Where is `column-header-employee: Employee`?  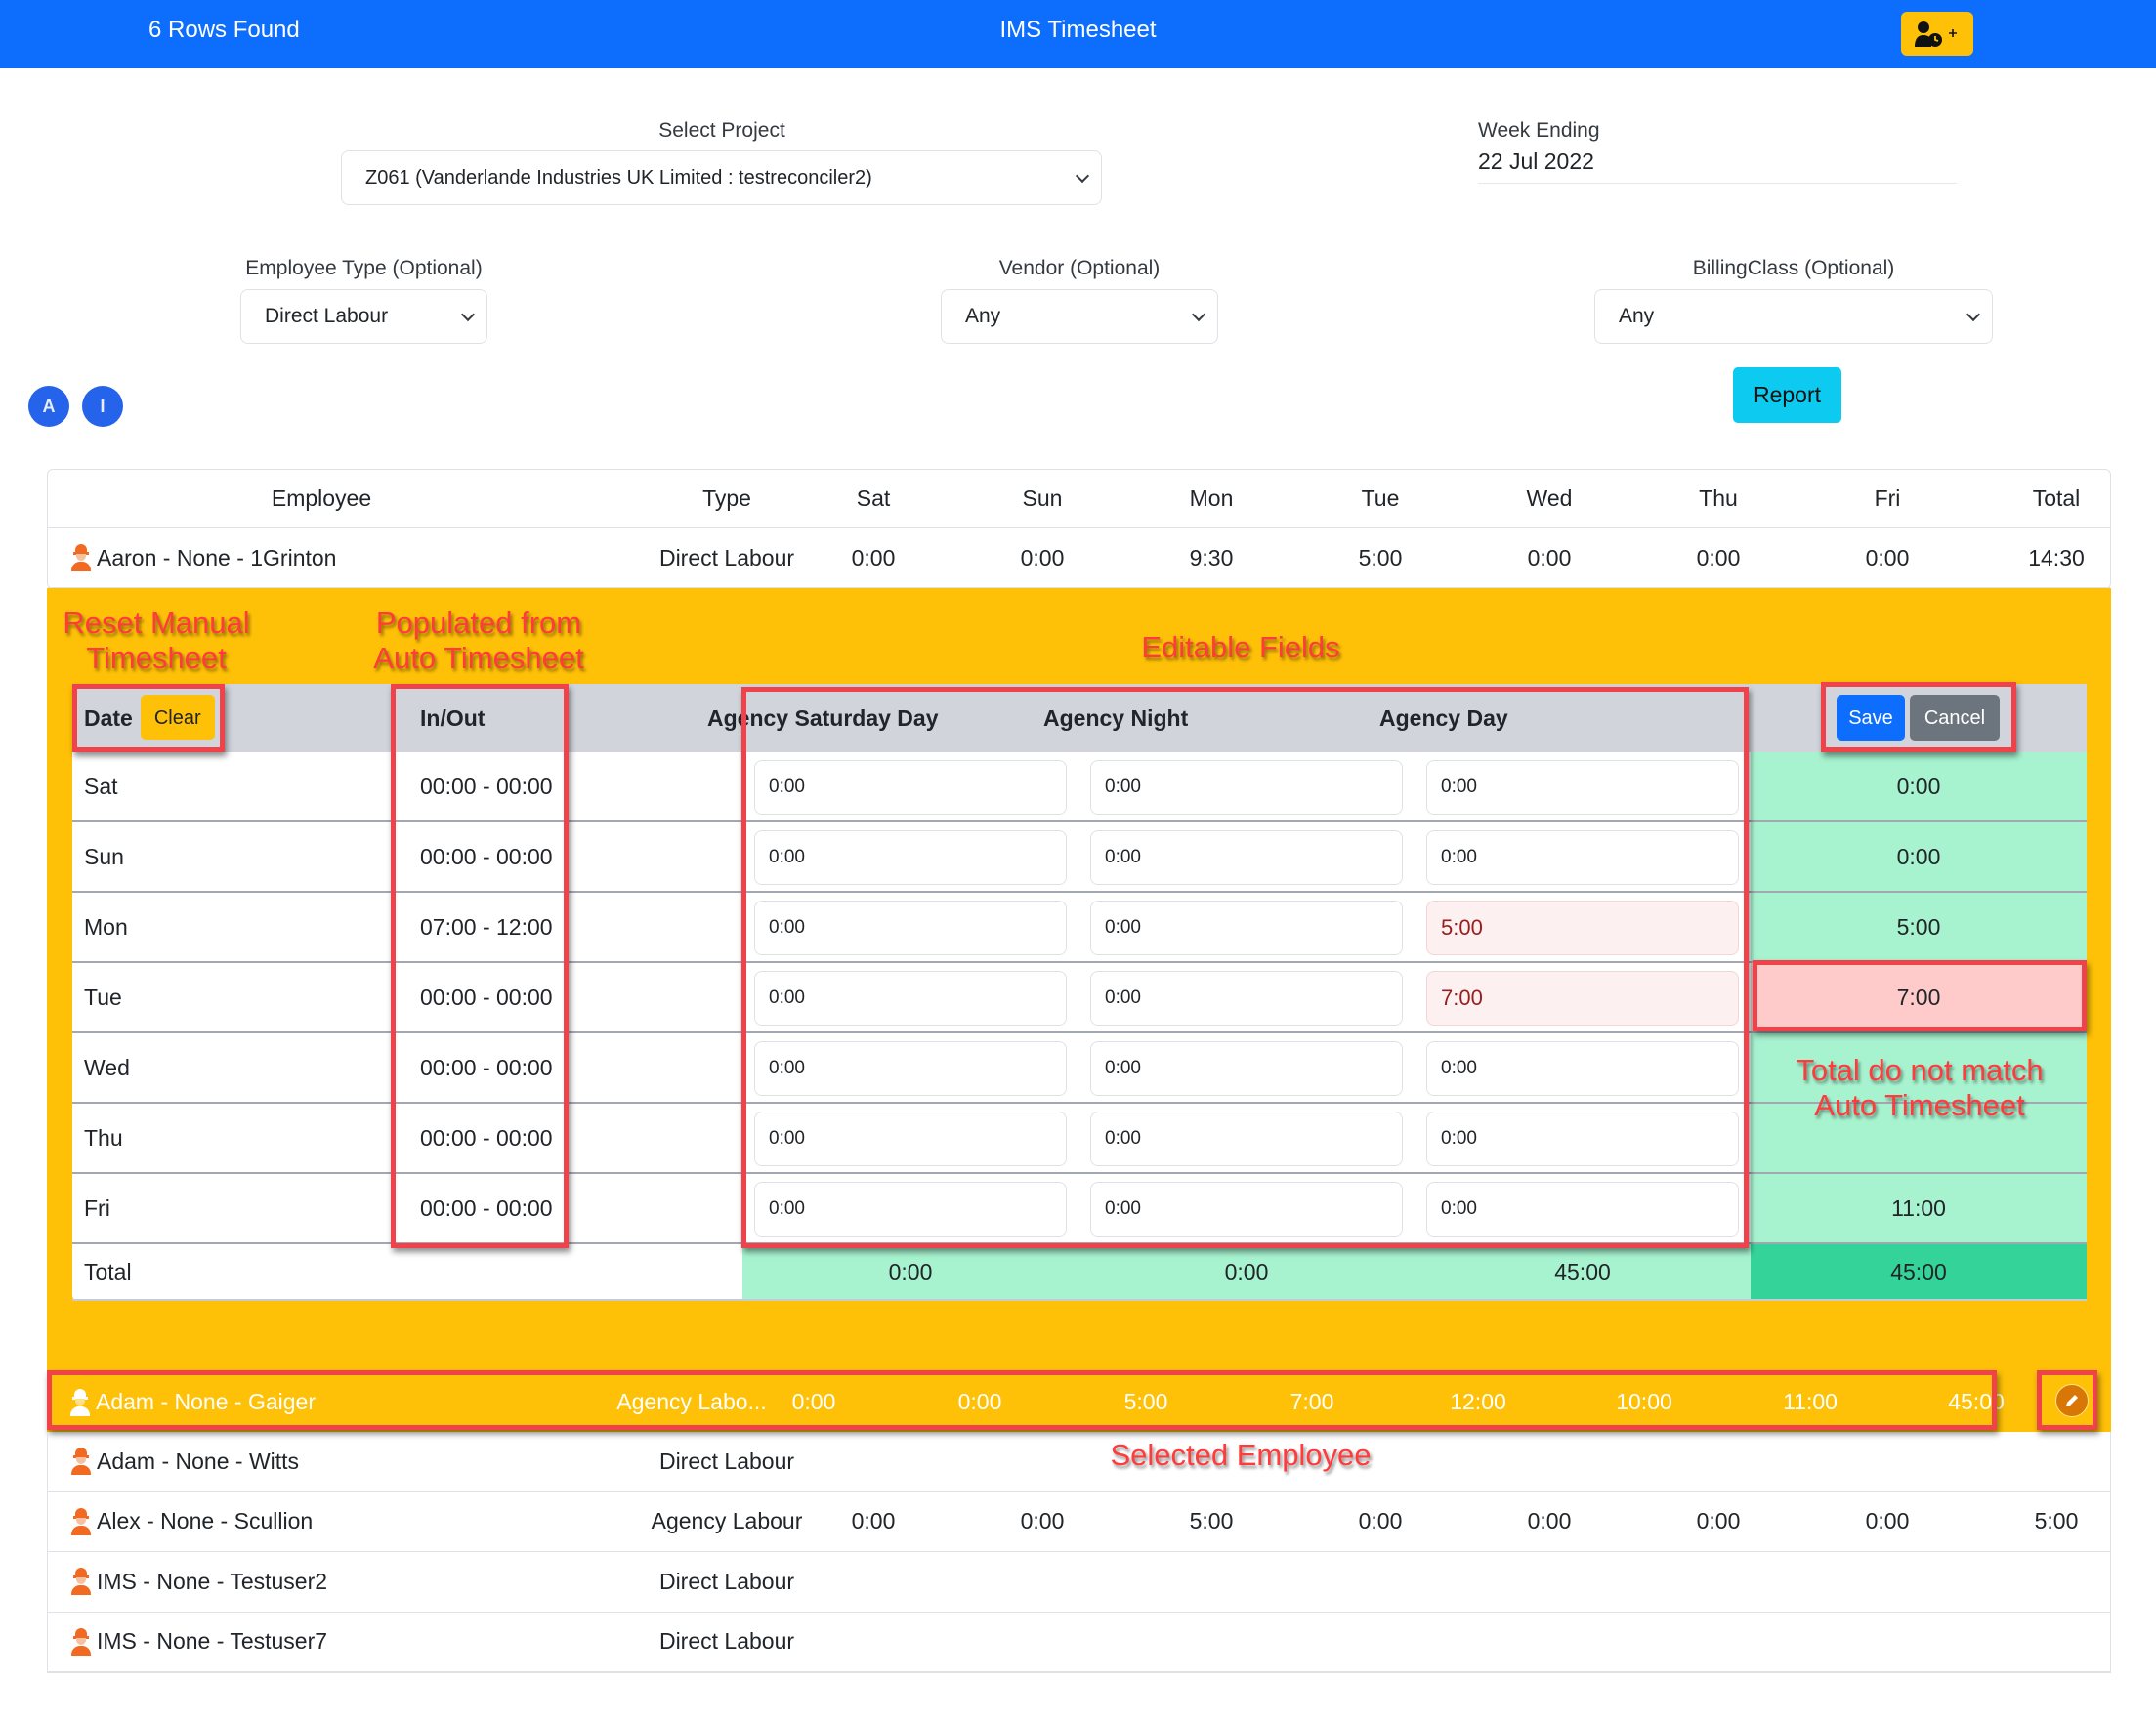
column-header-employee: Employee is located at coordinates (322, 498).